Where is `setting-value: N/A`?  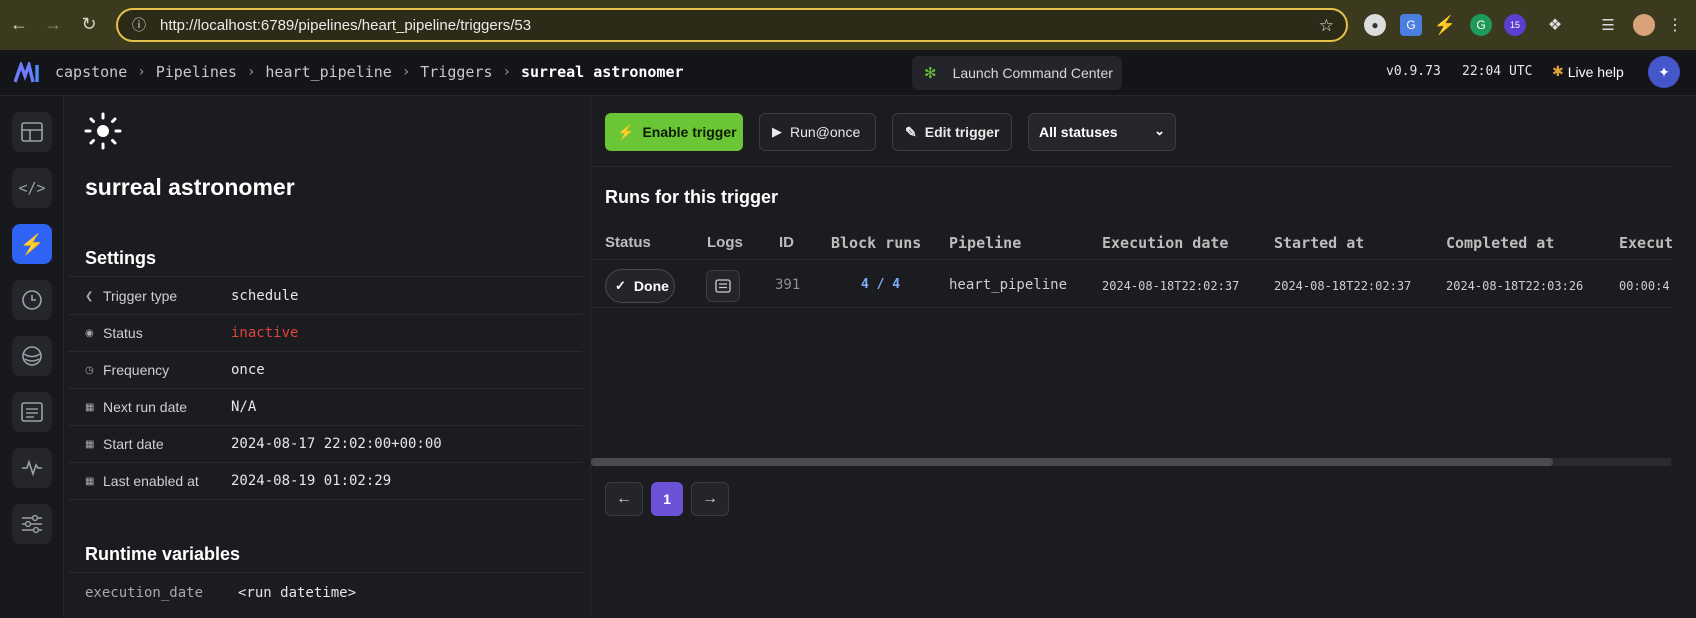
setting-value: N/A is located at coordinates (244, 407).